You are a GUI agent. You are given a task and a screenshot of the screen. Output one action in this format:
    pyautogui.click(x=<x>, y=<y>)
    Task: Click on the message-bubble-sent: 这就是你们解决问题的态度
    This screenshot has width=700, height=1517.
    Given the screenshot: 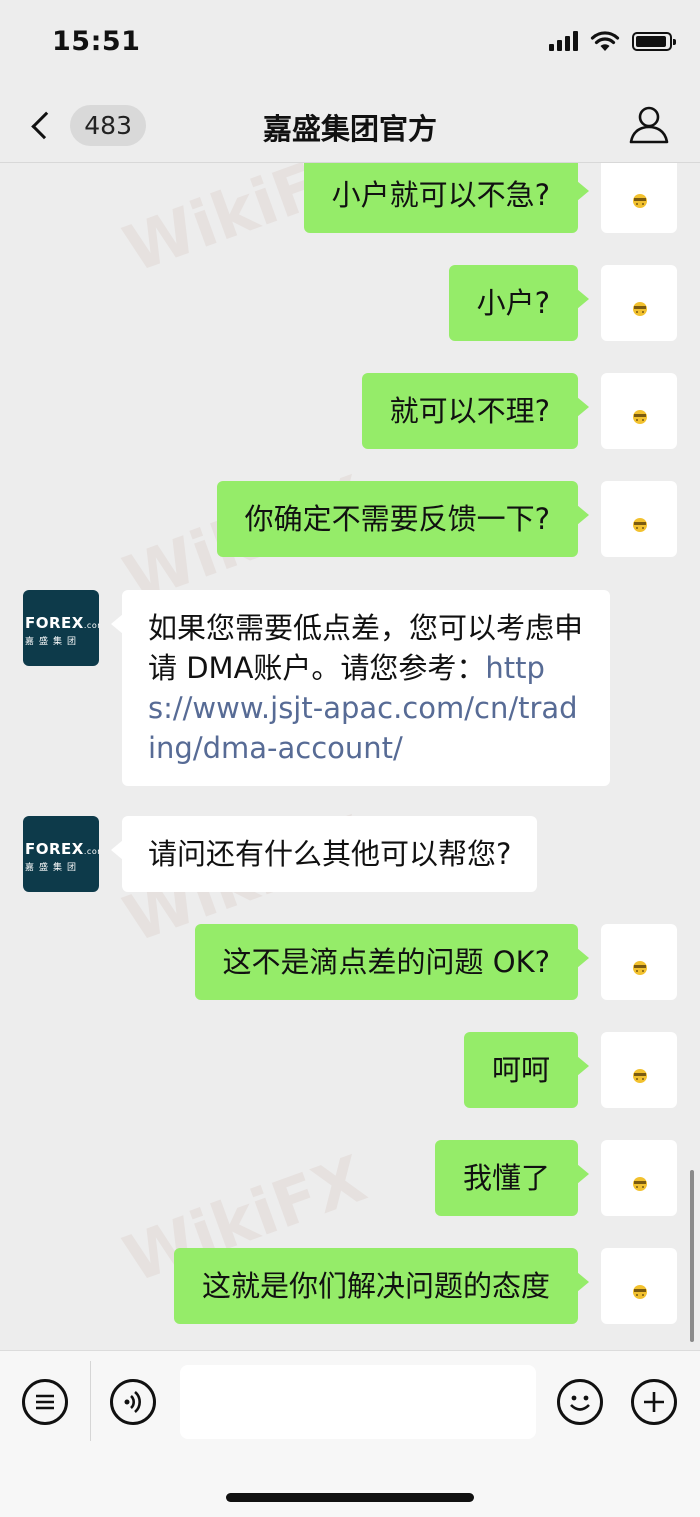 What is the action you would take?
    pyautogui.click(x=381, y=1286)
    